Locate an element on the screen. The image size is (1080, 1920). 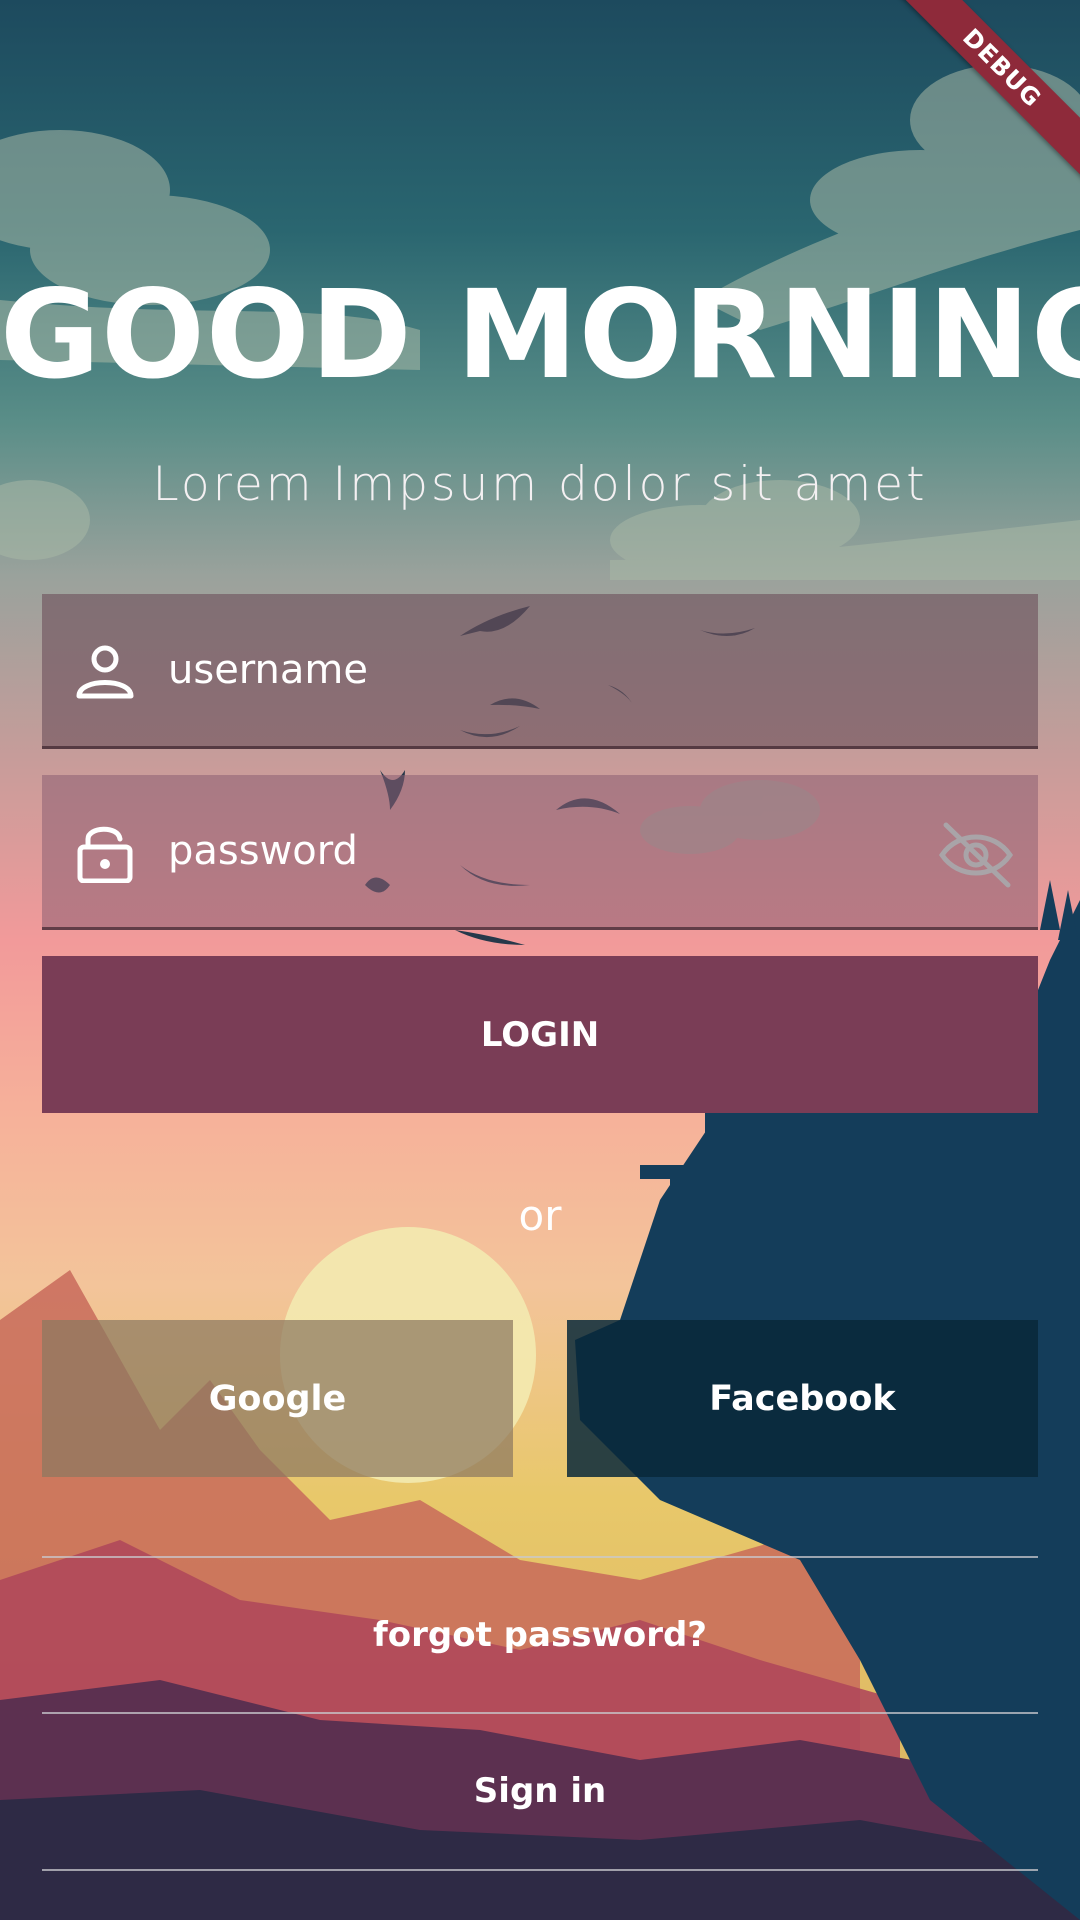
password-placeholder: password is located at coordinates (263, 851).